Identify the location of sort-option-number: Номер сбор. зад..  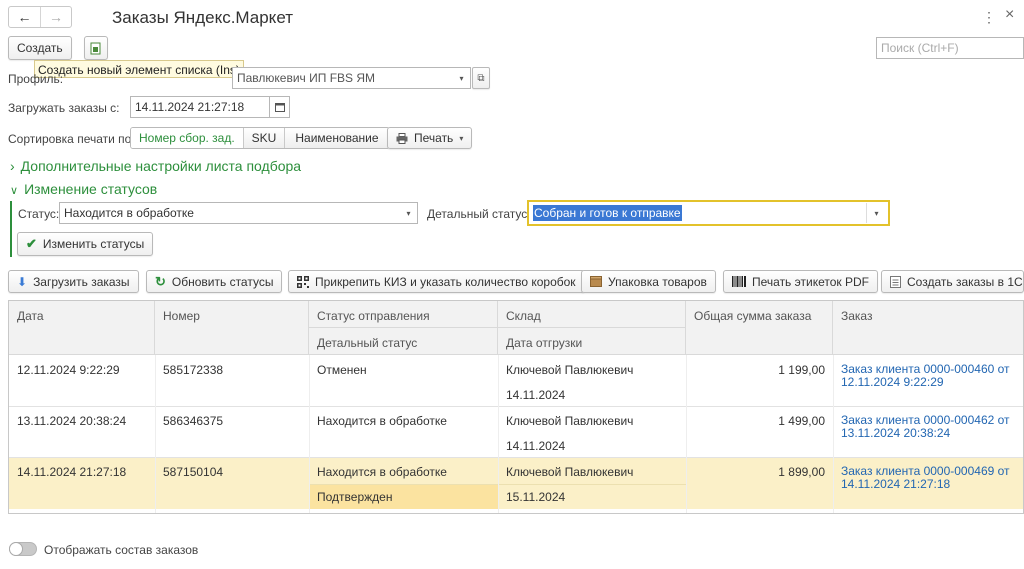
(187, 138).